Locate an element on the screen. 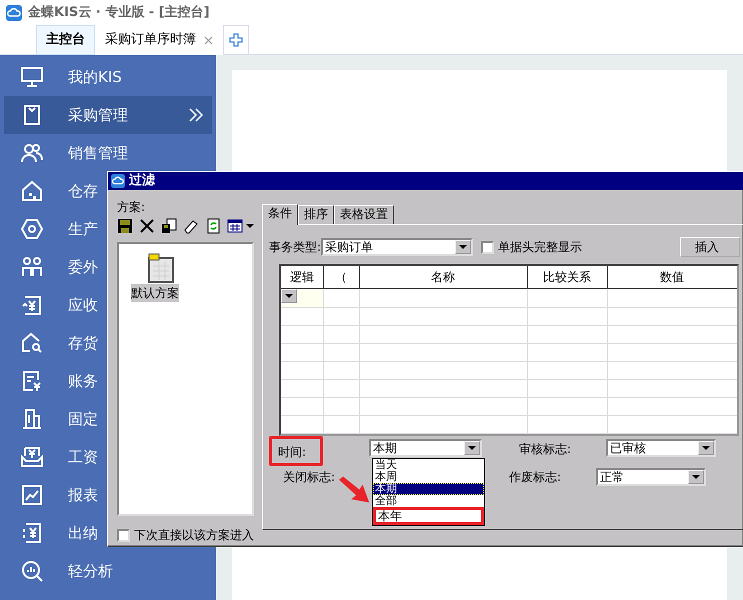 The height and width of the screenshot is (600, 743). column-header: 比较关系 is located at coordinates (567, 277).